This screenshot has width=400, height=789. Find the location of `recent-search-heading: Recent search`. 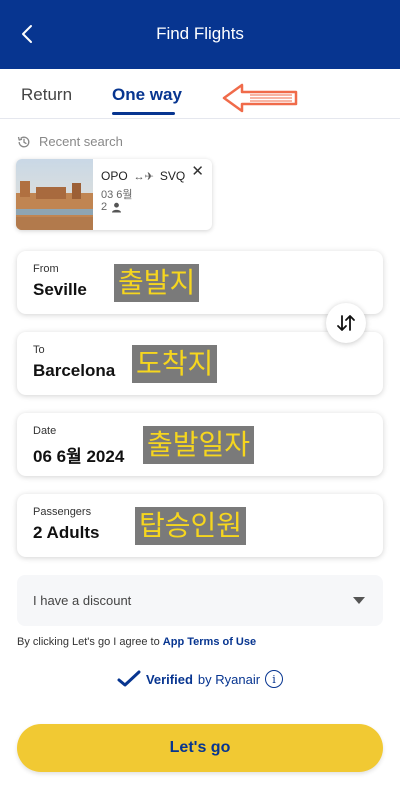

recent-search-heading: Recent search is located at coordinates (70, 141).